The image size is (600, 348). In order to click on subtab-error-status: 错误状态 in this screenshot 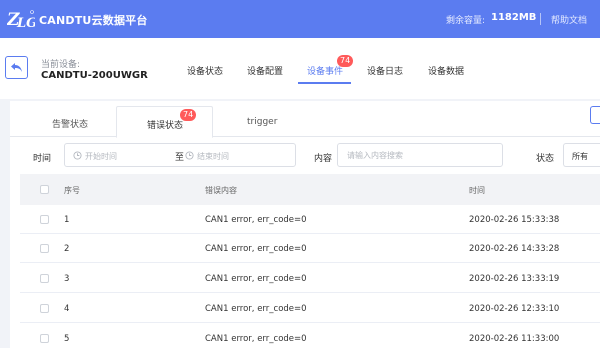, I will do `click(165, 124)`.